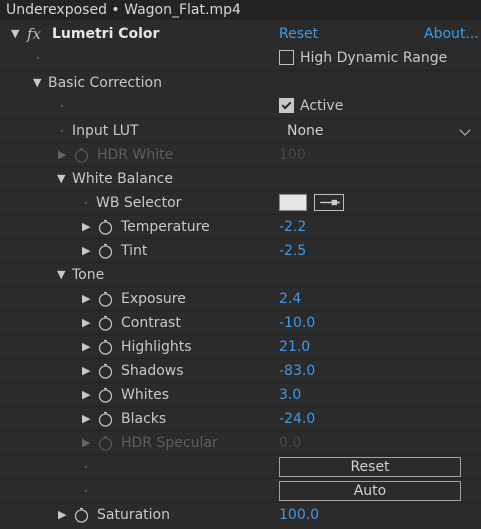  Describe the element at coordinates (286, 57) in the screenshot. I see `hdr-checkbox` at that location.